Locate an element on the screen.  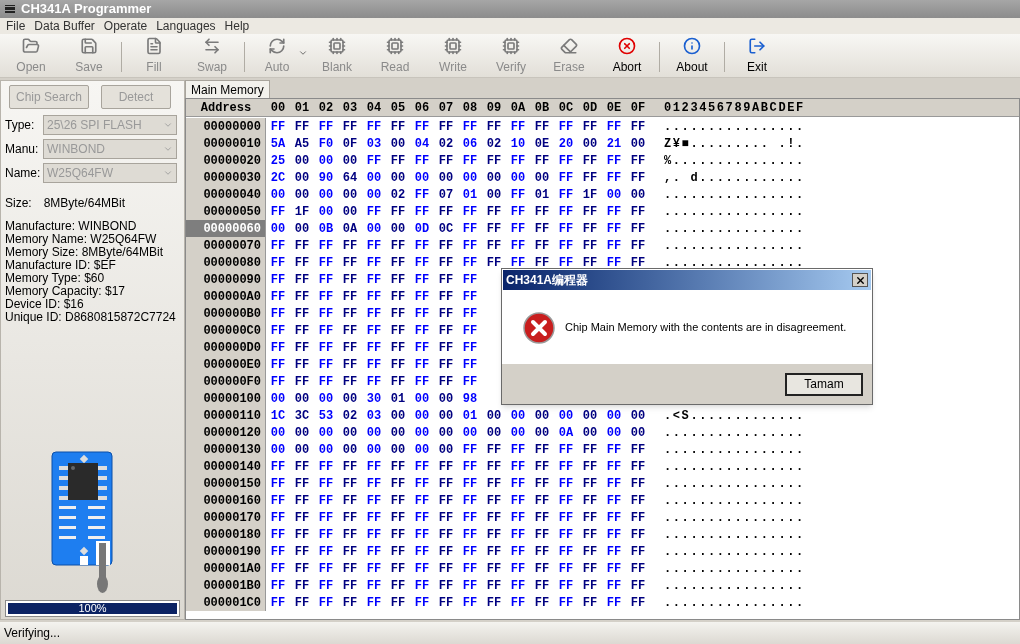
address-cell: 00000050 is located at coordinates (226, 211).